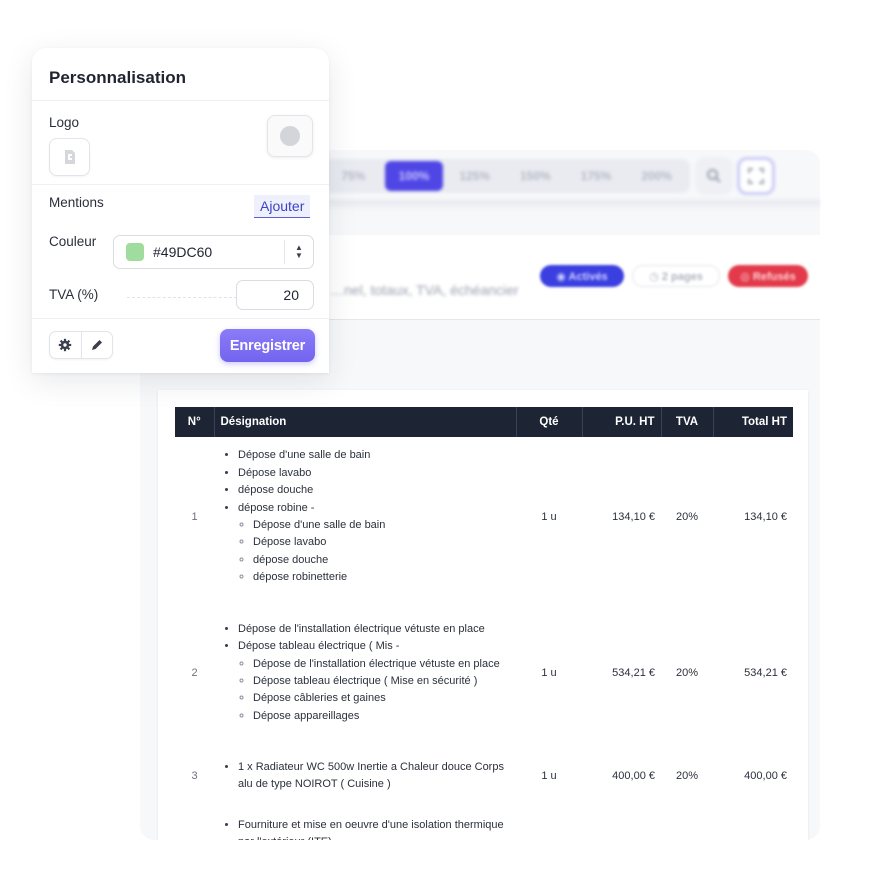 This screenshot has height=875, width=875. Describe the element at coordinates (194, 673) in the screenshot. I see `row-number: 2` at that location.